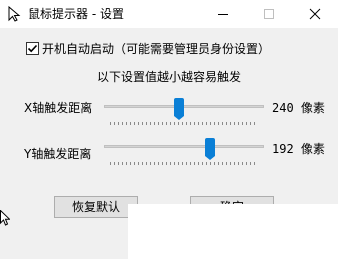 Image resolution: width=338 pixels, height=259 pixels. I want to click on x-distance-unit: 像素, so click(312, 108).